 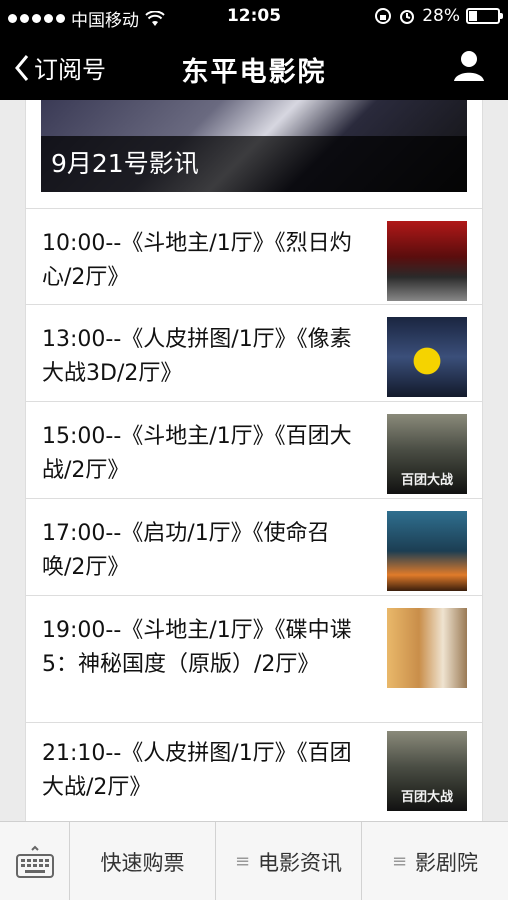 I want to click on tab-label: 快速购票, so click(x=142, y=862).